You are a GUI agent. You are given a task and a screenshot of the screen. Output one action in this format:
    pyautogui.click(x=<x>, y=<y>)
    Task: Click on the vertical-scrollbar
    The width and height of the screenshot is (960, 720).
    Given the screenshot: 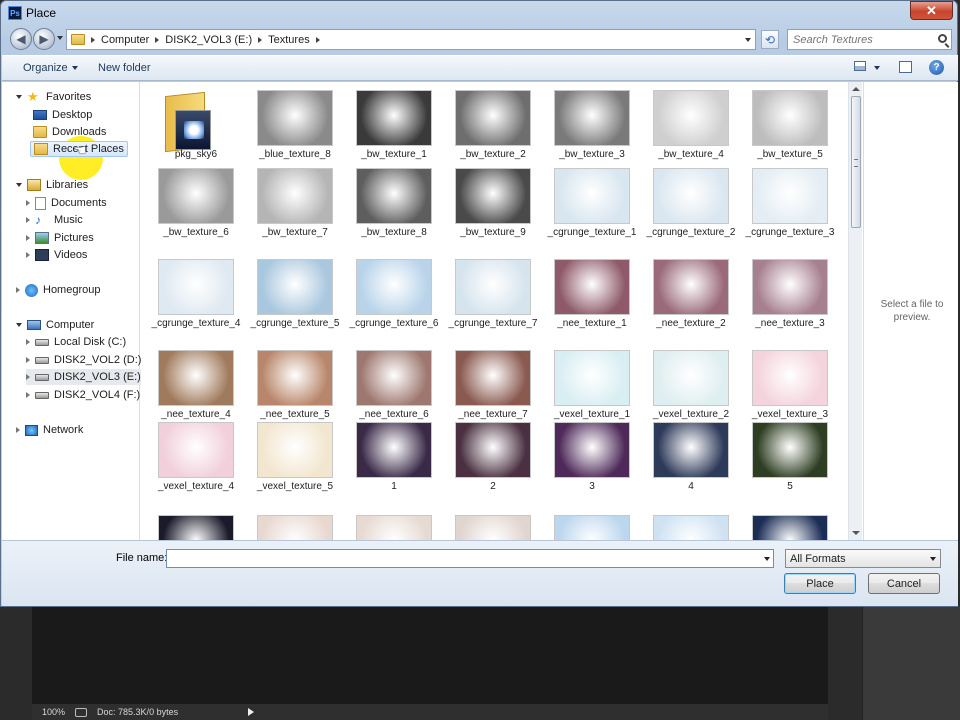 What is the action you would take?
    pyautogui.click(x=855, y=311)
    